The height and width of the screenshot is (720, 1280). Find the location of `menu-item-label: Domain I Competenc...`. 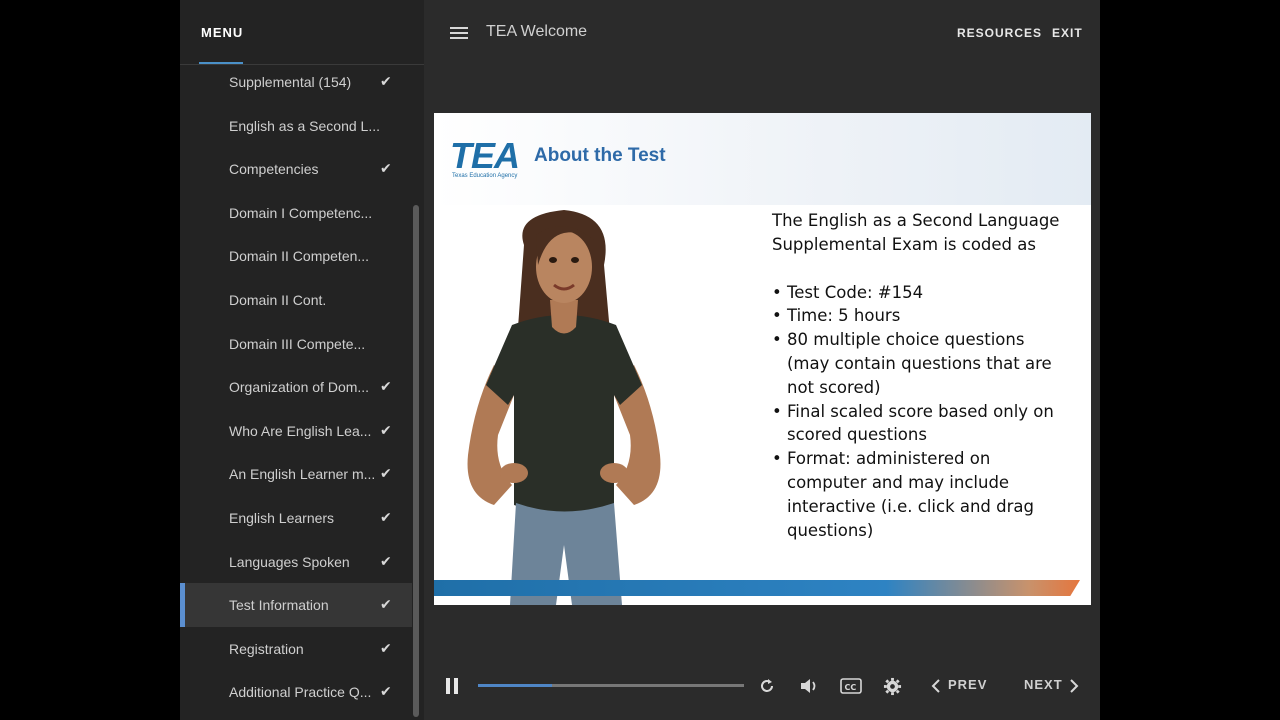

menu-item-label: Domain I Competenc... is located at coordinates (301, 212).